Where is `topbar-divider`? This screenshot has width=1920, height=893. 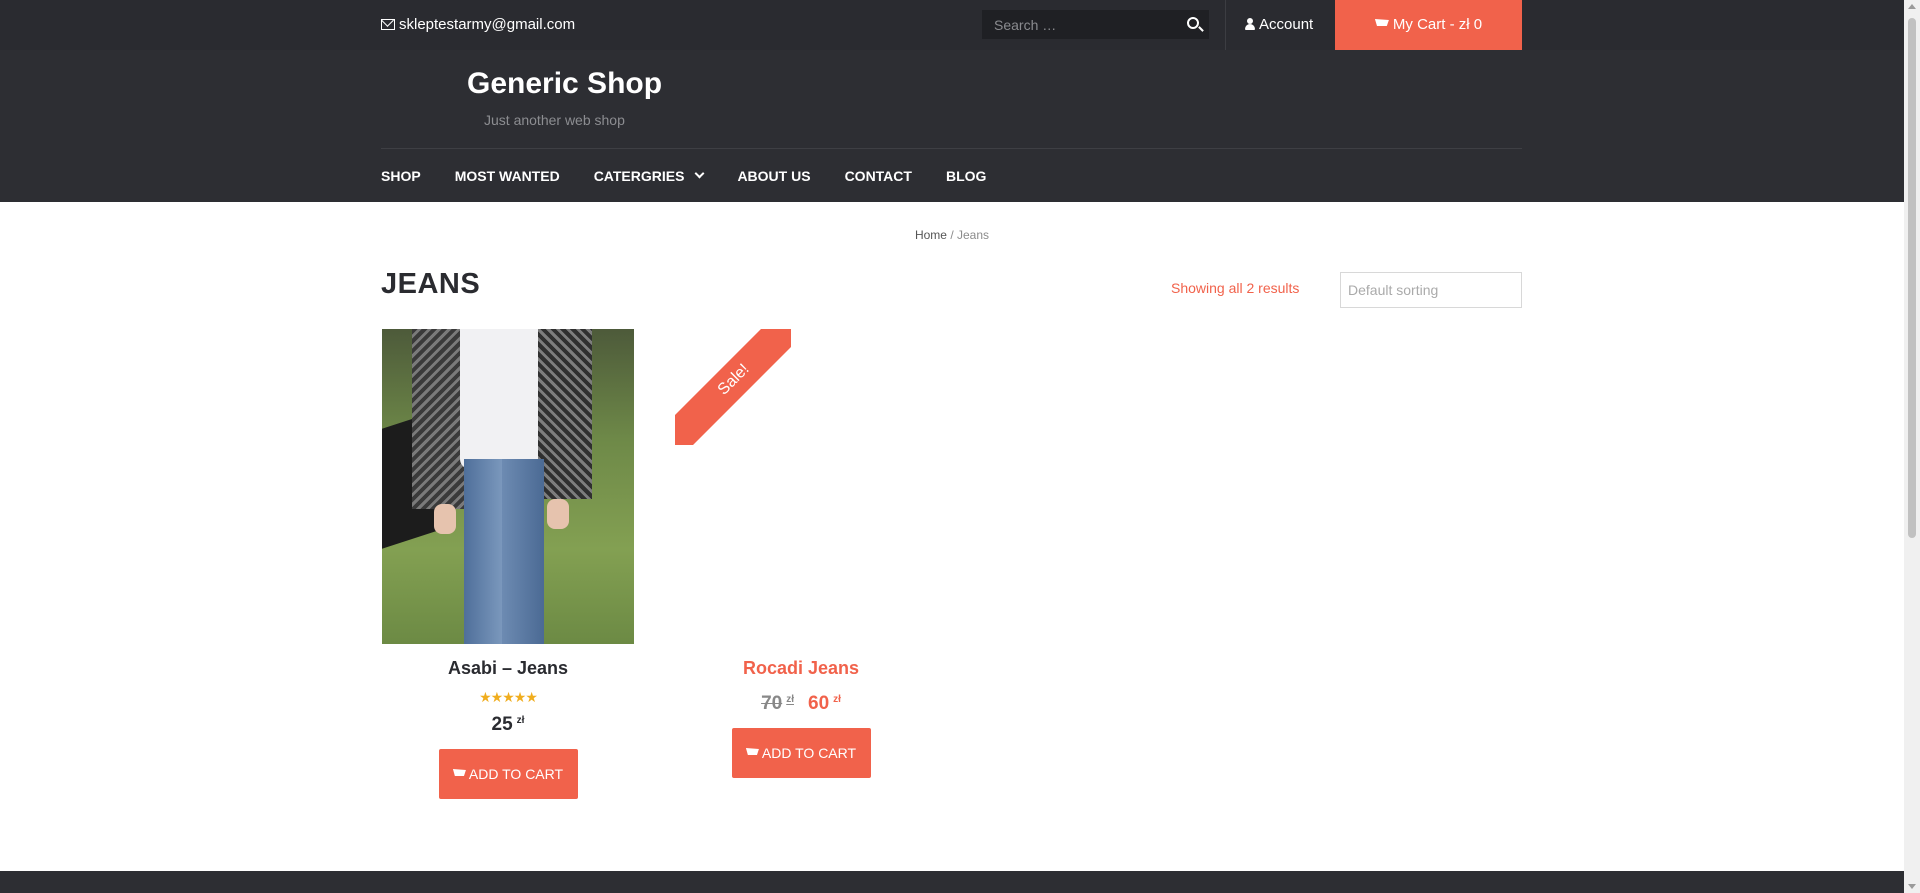 topbar-divider is located at coordinates (1225, 25).